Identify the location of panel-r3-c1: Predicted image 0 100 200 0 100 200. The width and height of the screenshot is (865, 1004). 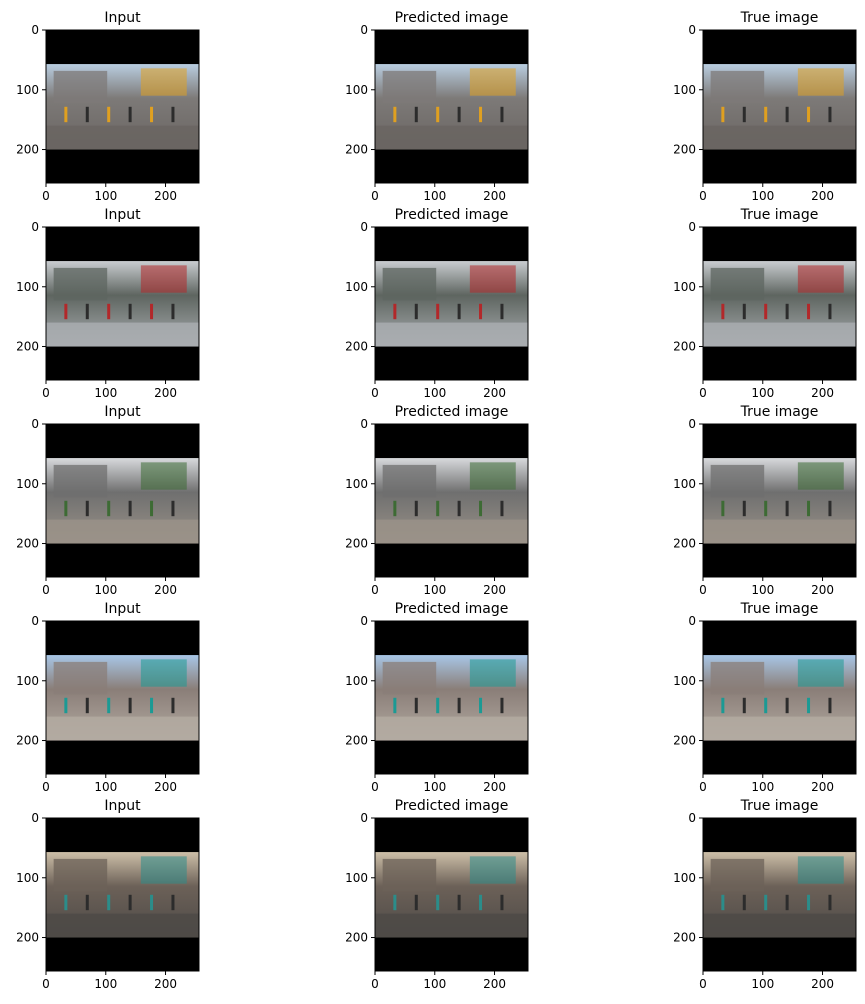
(437, 697).